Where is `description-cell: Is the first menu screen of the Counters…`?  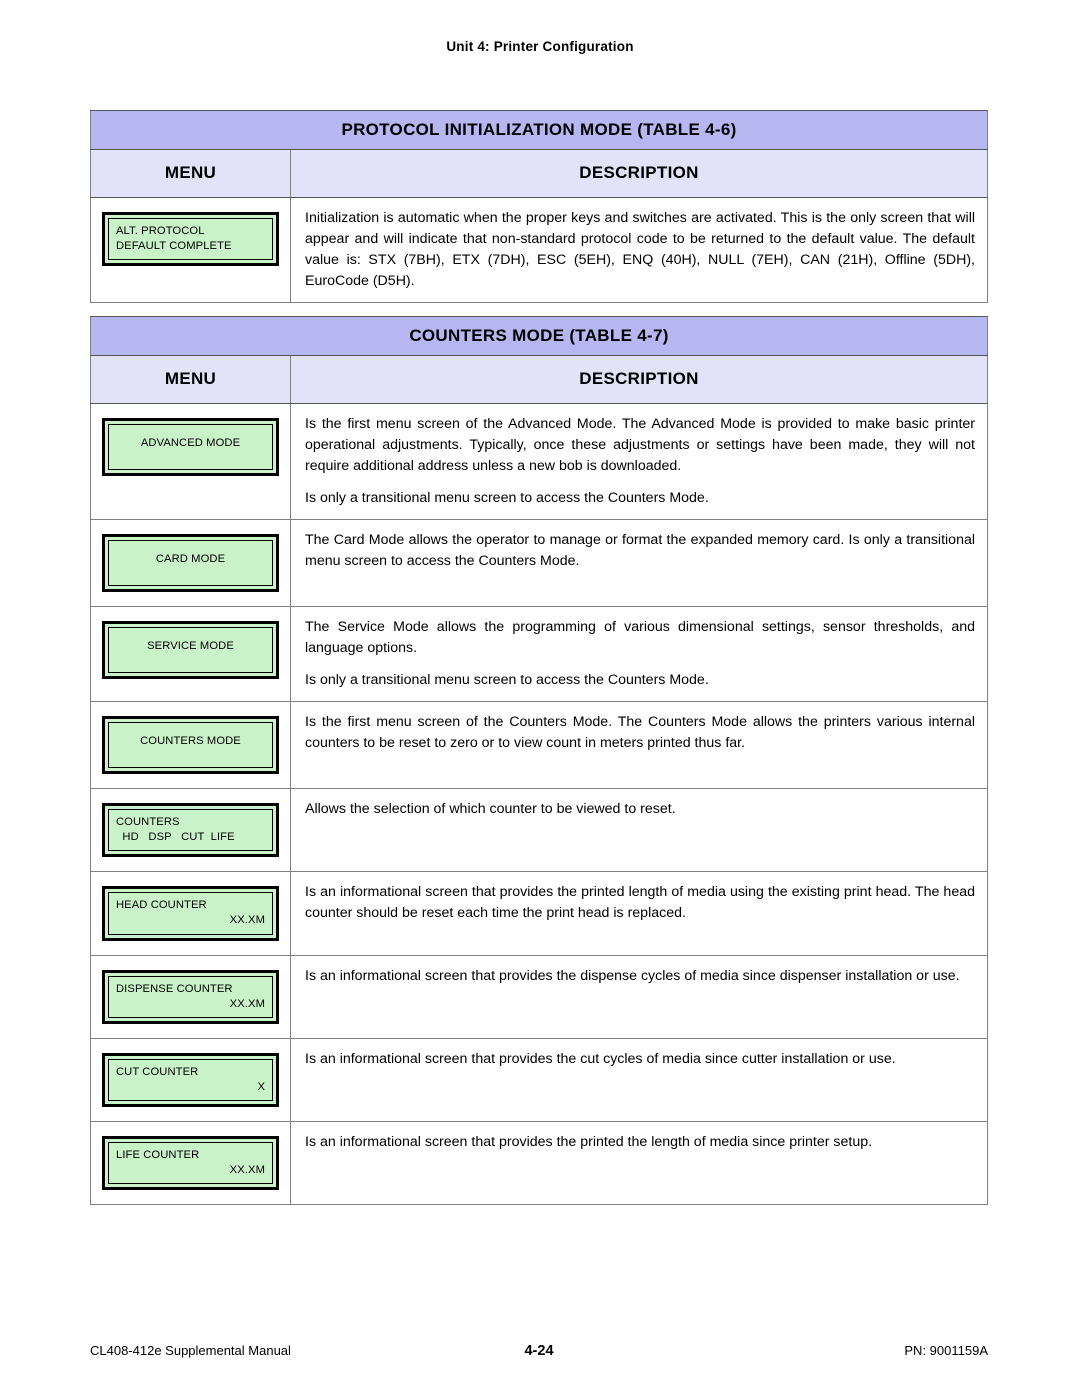 description-cell: Is the first menu screen of the Counters… is located at coordinates (639, 745).